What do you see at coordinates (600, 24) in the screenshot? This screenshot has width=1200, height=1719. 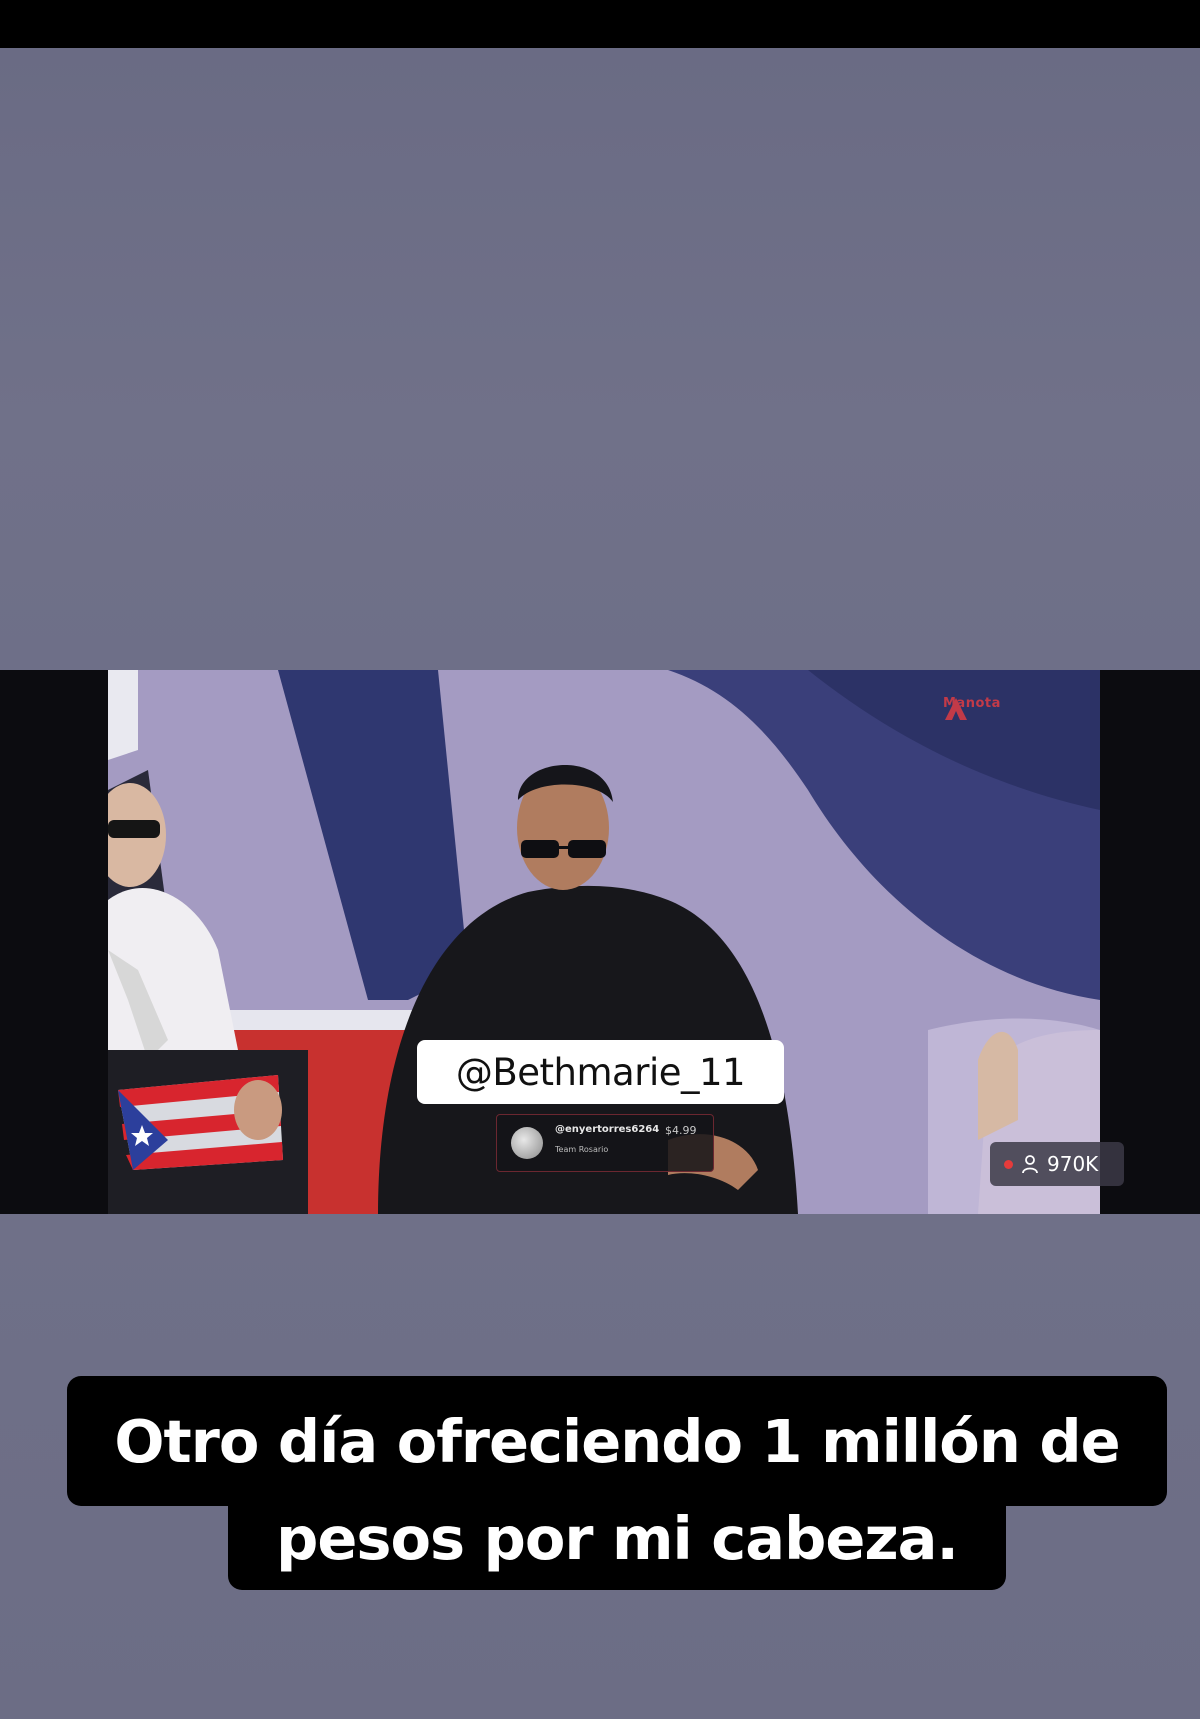 I see `top-black-bar` at bounding box center [600, 24].